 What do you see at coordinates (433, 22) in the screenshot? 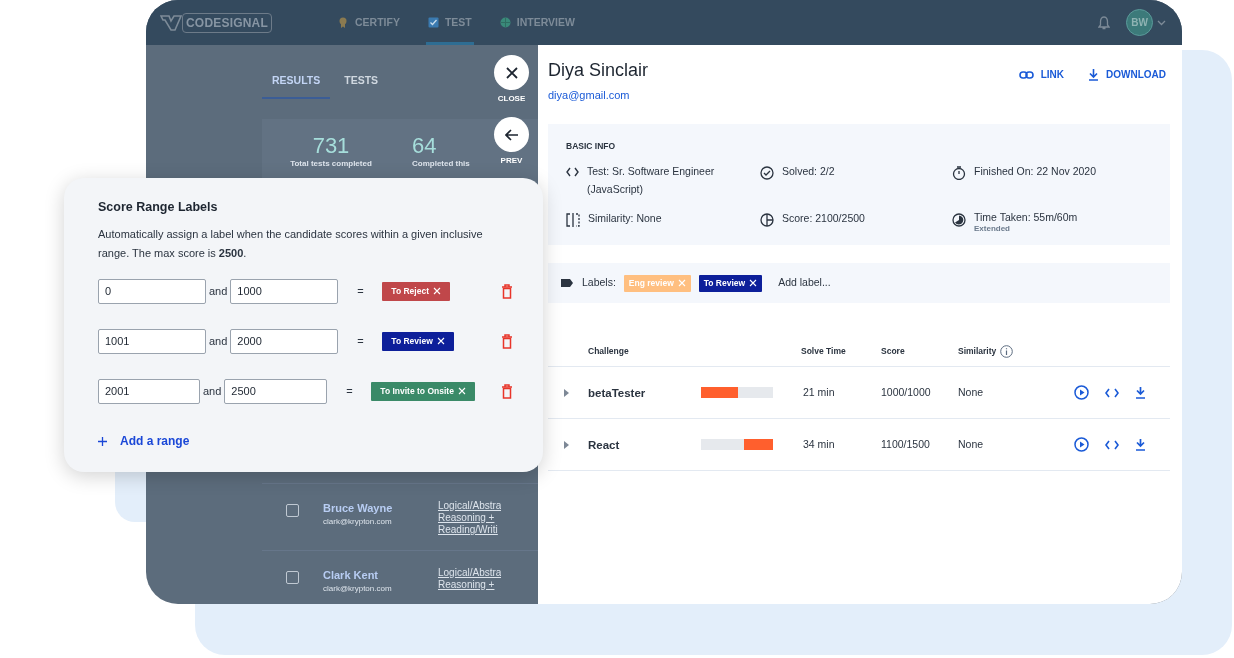
I see `checkbox-icon` at bounding box center [433, 22].